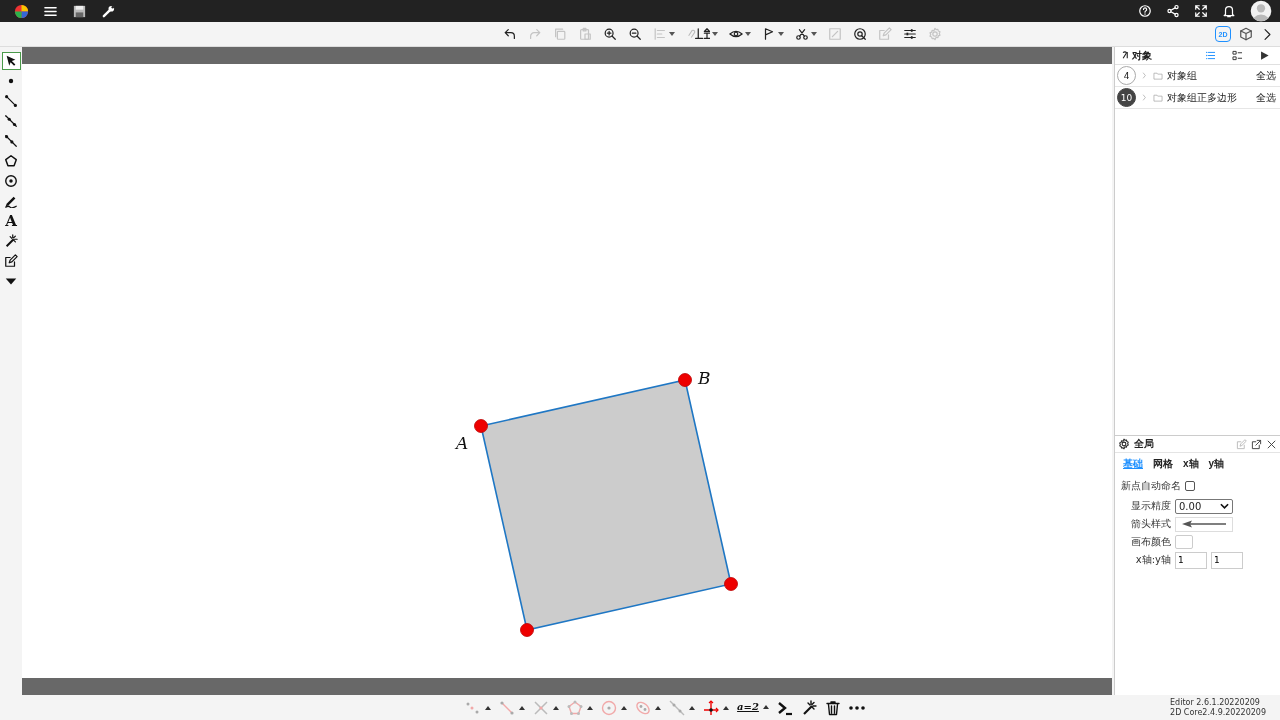 This screenshot has width=1280, height=720. I want to click on undo-icon, so click(509, 34).